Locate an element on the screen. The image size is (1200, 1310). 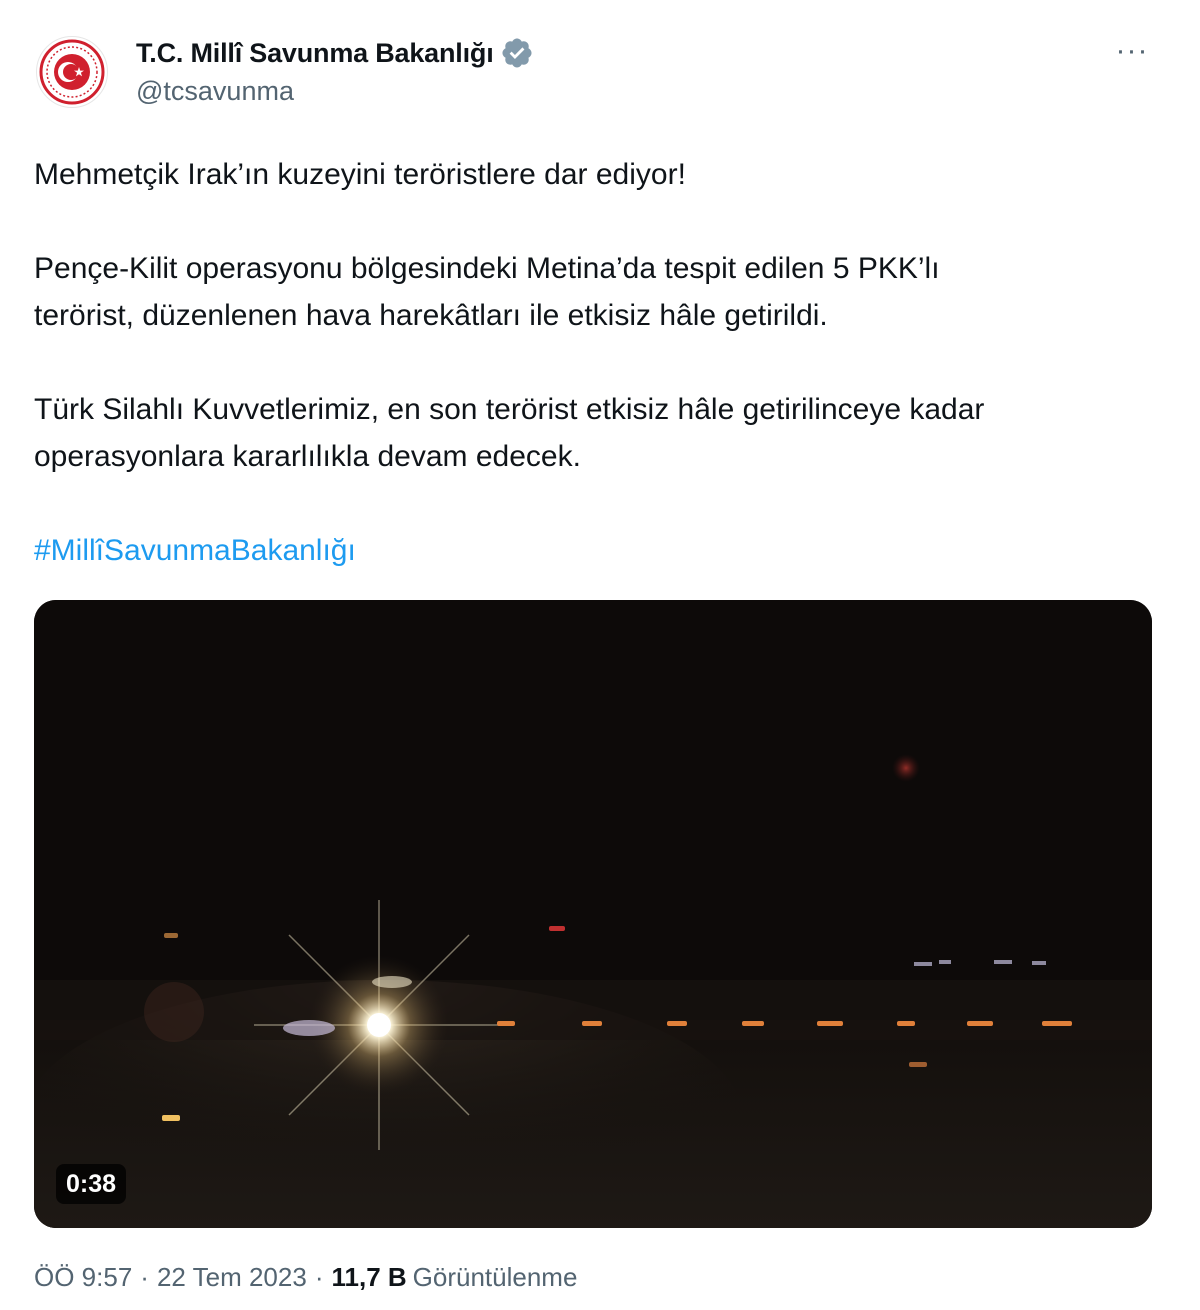
more-options-icon: ··· is located at coordinates (1132, 50).